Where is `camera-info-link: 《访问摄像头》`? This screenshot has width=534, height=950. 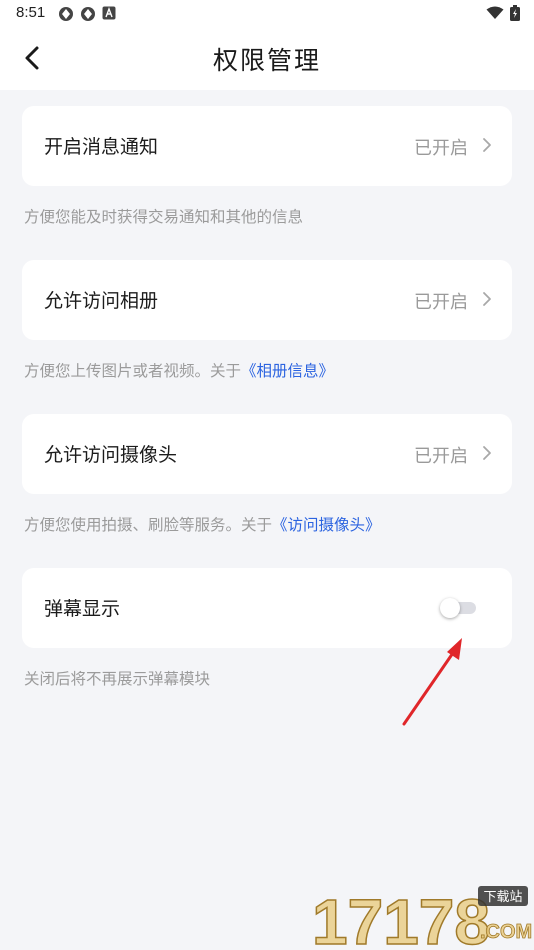 camera-info-link: 《访问摄像头》 is located at coordinates (326, 525).